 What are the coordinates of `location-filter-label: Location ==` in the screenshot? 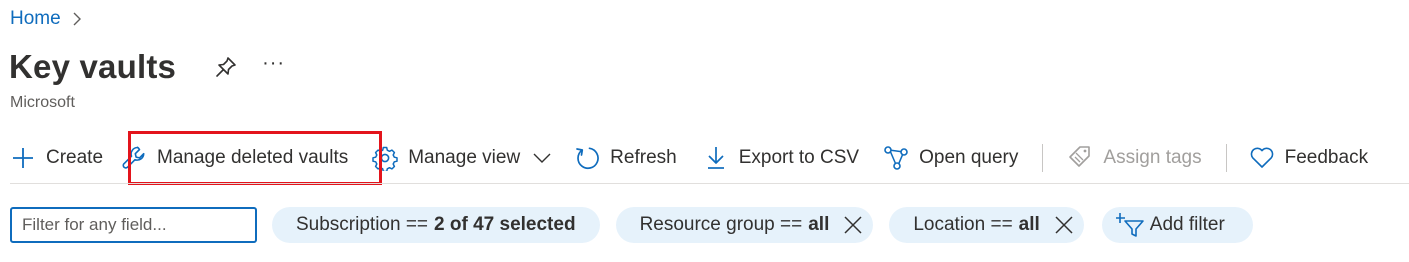 It's located at (963, 224).